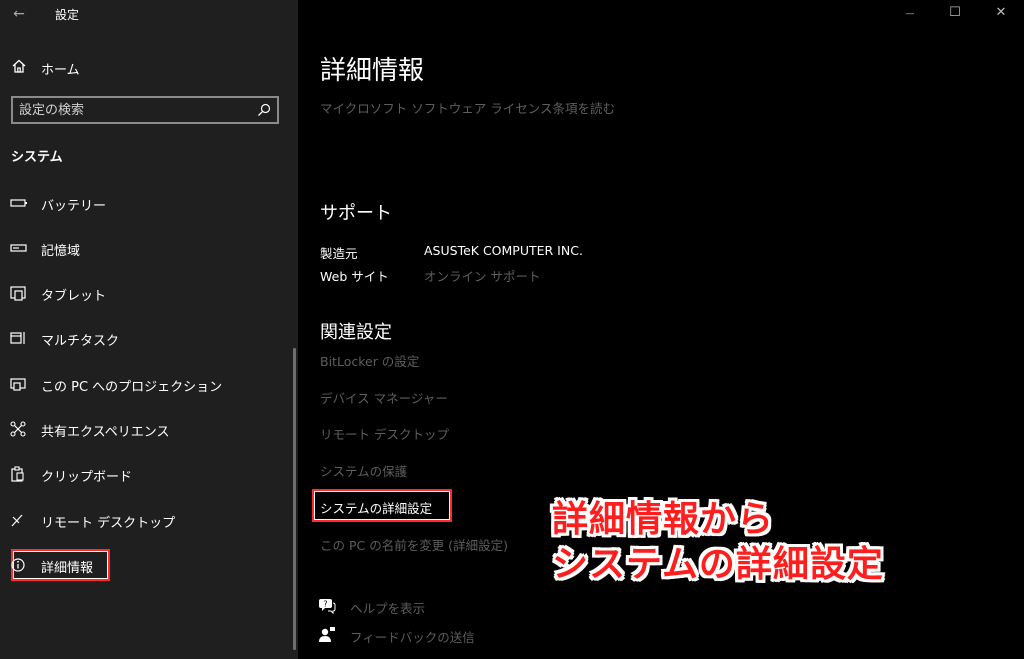 The width and height of the screenshot is (1024, 659). What do you see at coordinates (61, 251) in the screenshot?
I see `sidebar-item-label: 記憶域` at bounding box center [61, 251].